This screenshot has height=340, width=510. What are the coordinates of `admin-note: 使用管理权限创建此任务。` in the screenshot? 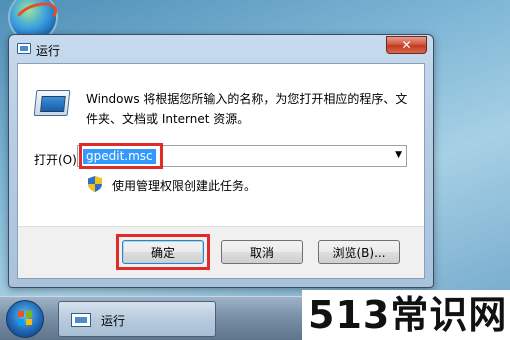 It's located at (184, 186).